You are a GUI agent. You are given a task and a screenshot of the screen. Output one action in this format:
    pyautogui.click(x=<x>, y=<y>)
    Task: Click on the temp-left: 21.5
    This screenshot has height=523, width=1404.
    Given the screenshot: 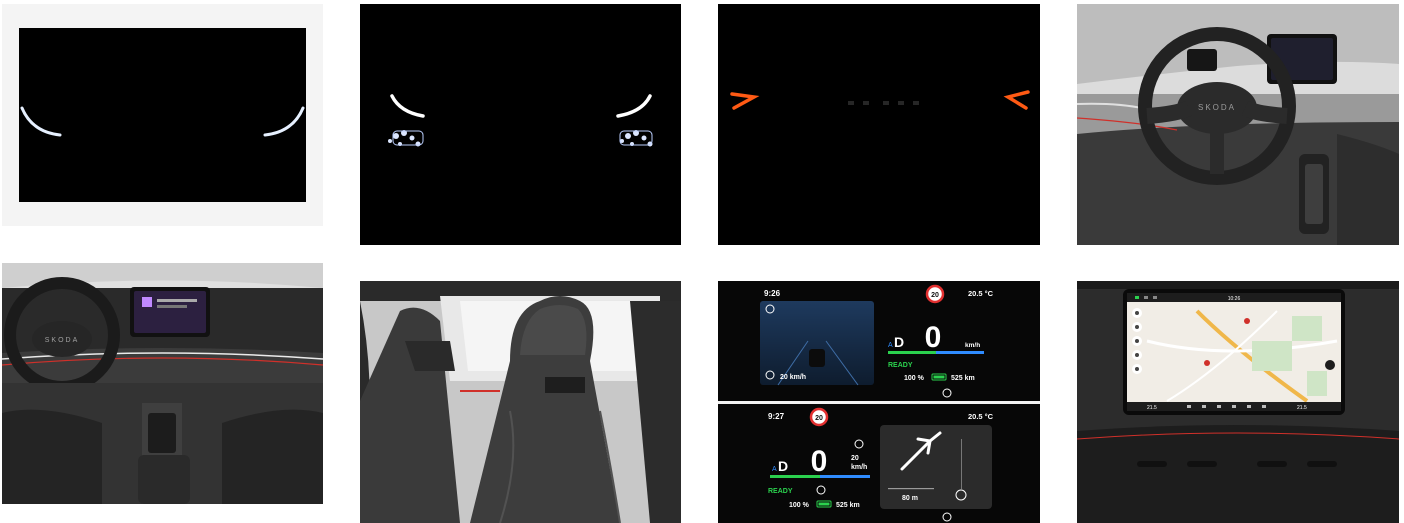 What is the action you would take?
    pyautogui.click(x=1152, y=408)
    